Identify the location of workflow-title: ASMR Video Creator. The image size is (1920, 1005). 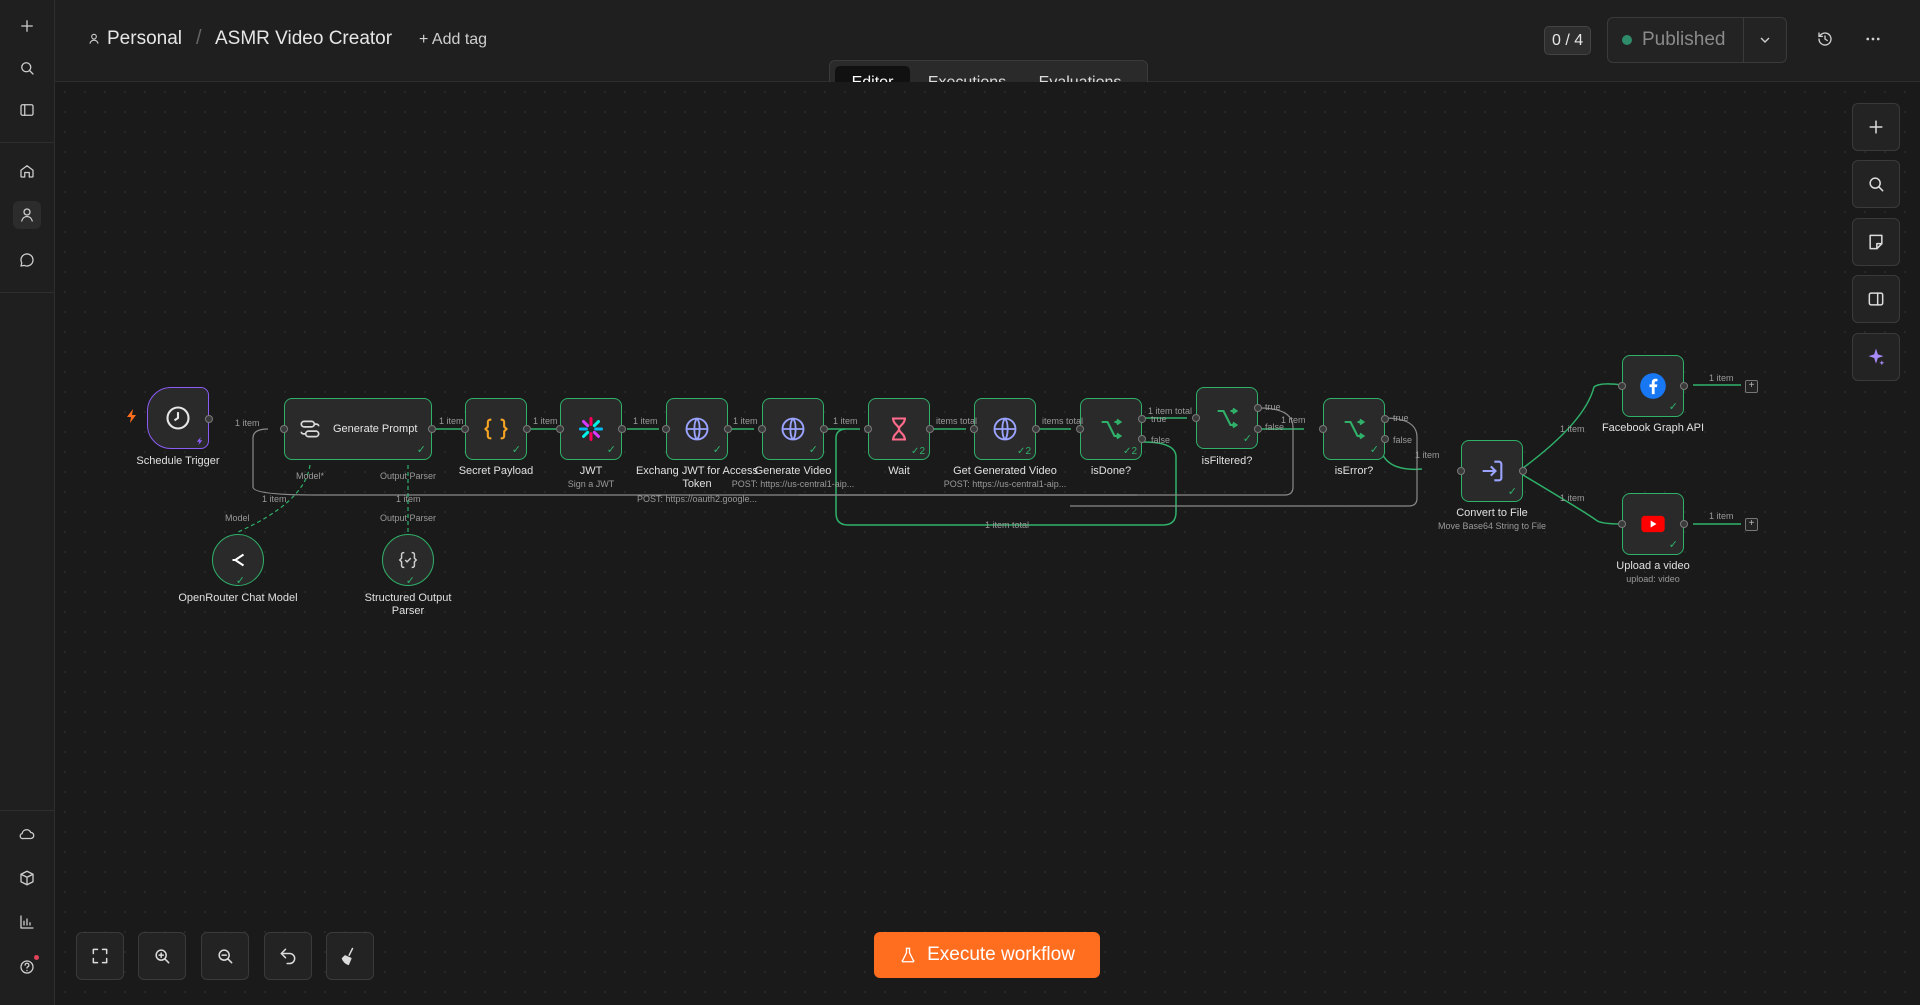
(303, 39).